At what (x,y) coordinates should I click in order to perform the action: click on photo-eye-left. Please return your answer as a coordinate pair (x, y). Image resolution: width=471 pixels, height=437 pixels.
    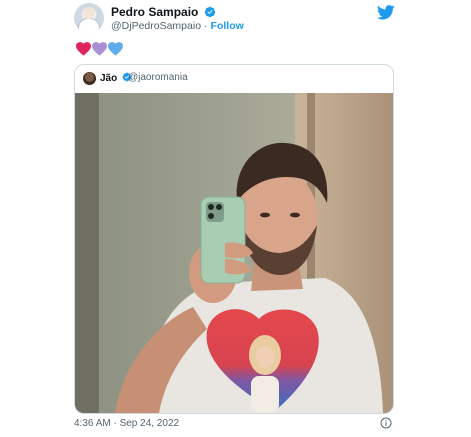
    Looking at the image, I should click on (265, 215).